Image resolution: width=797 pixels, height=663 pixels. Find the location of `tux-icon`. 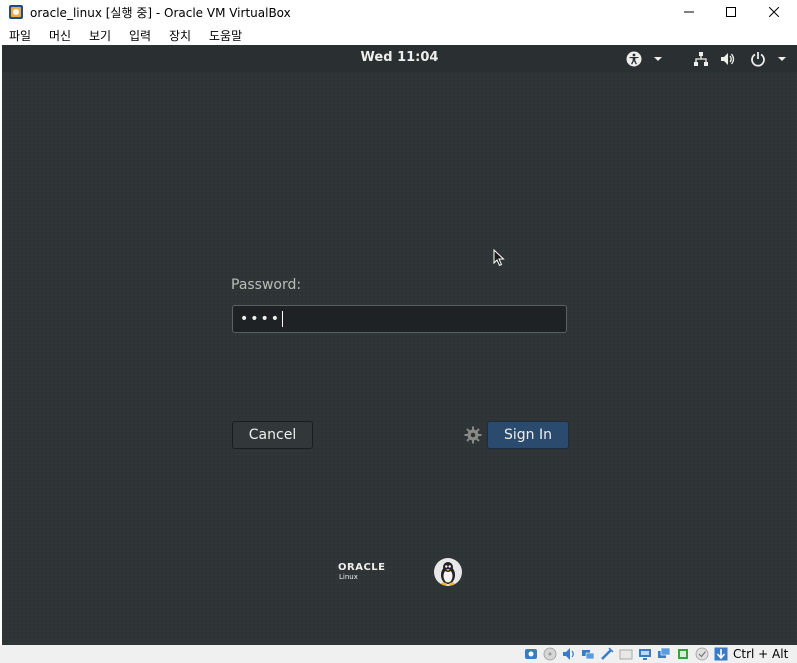

tux-icon is located at coordinates (448, 574).